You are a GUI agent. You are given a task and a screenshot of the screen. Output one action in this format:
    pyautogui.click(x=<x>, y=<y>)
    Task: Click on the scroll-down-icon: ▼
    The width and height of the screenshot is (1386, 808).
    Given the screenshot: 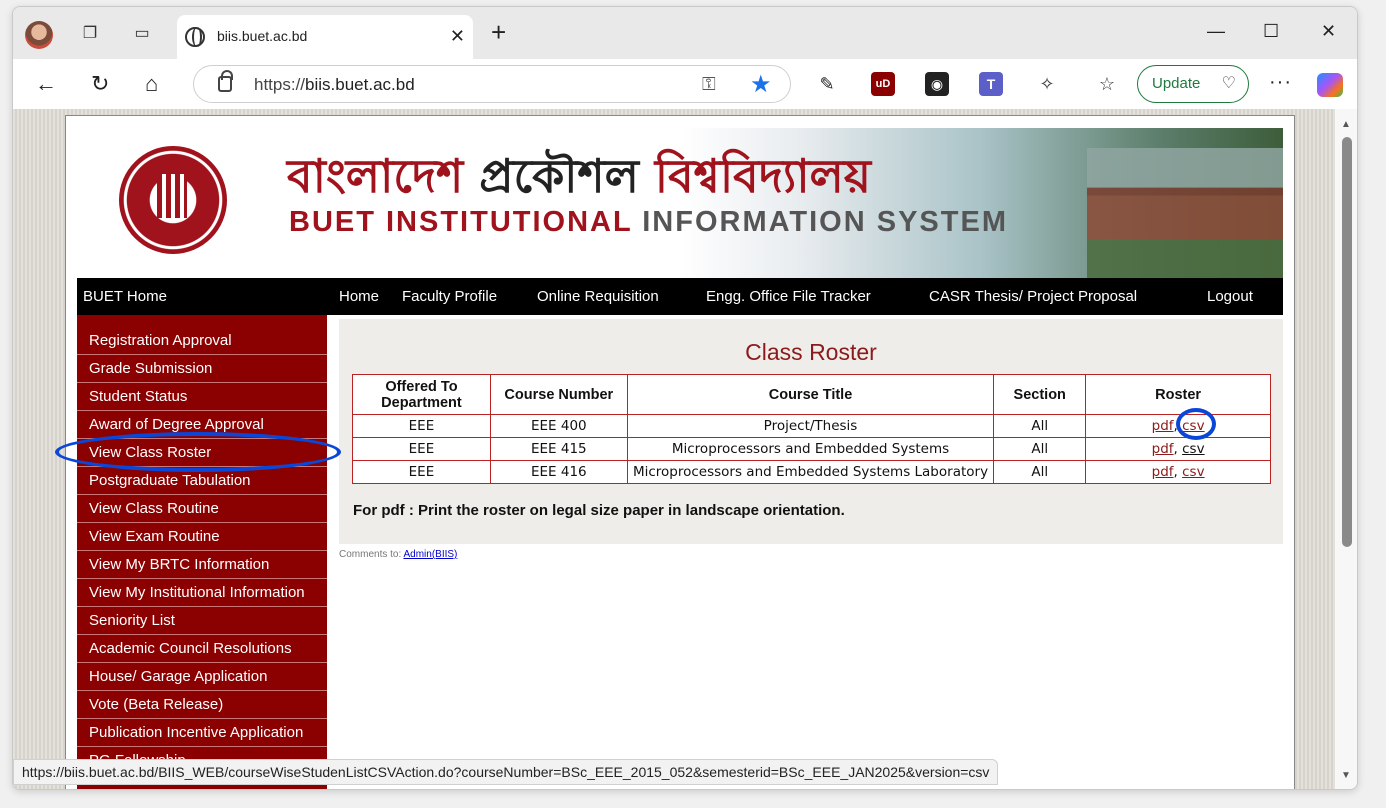 What is the action you would take?
    pyautogui.click(x=1346, y=775)
    